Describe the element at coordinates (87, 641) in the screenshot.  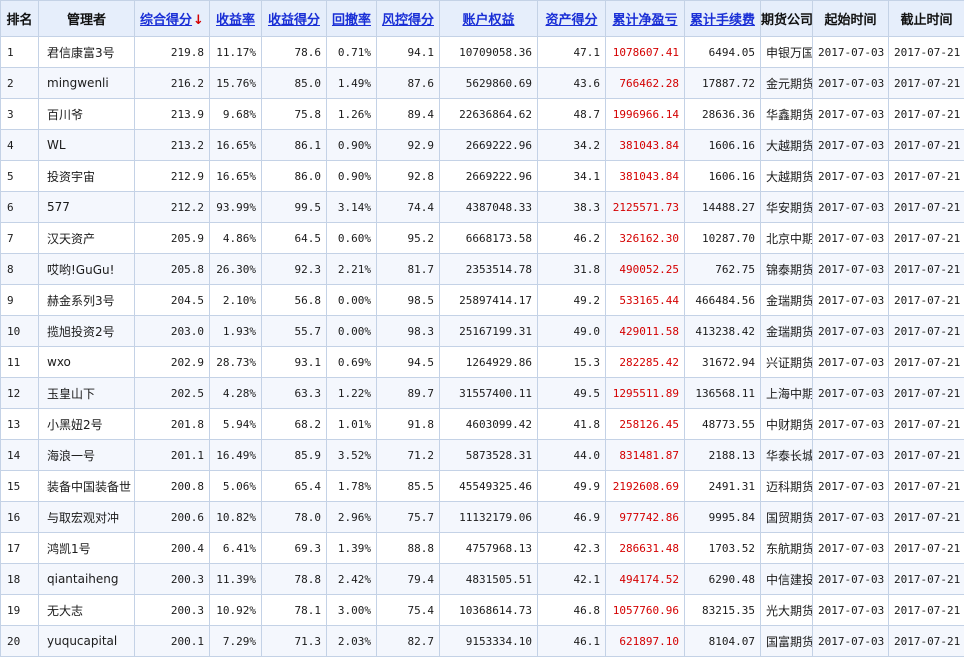
I see `manager-link: yuqucapital` at that location.